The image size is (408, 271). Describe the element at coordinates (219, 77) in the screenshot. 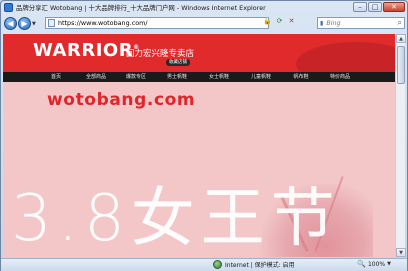

I see `menu-item-women: 女士帆鞋` at that location.